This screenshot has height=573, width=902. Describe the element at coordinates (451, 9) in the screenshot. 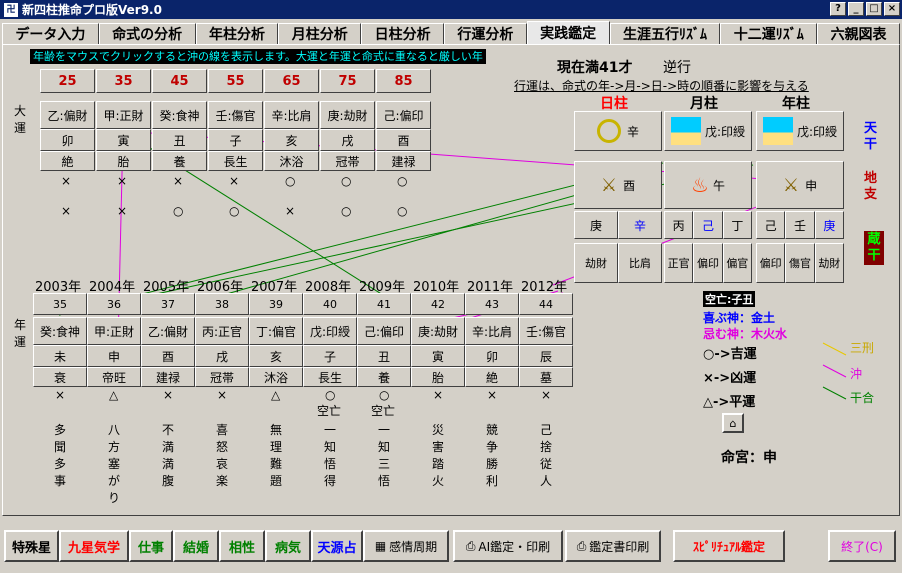

I see `title-bar: 卍 新四柱推命プロ版Ver9.0 ? _ □ ×` at that location.